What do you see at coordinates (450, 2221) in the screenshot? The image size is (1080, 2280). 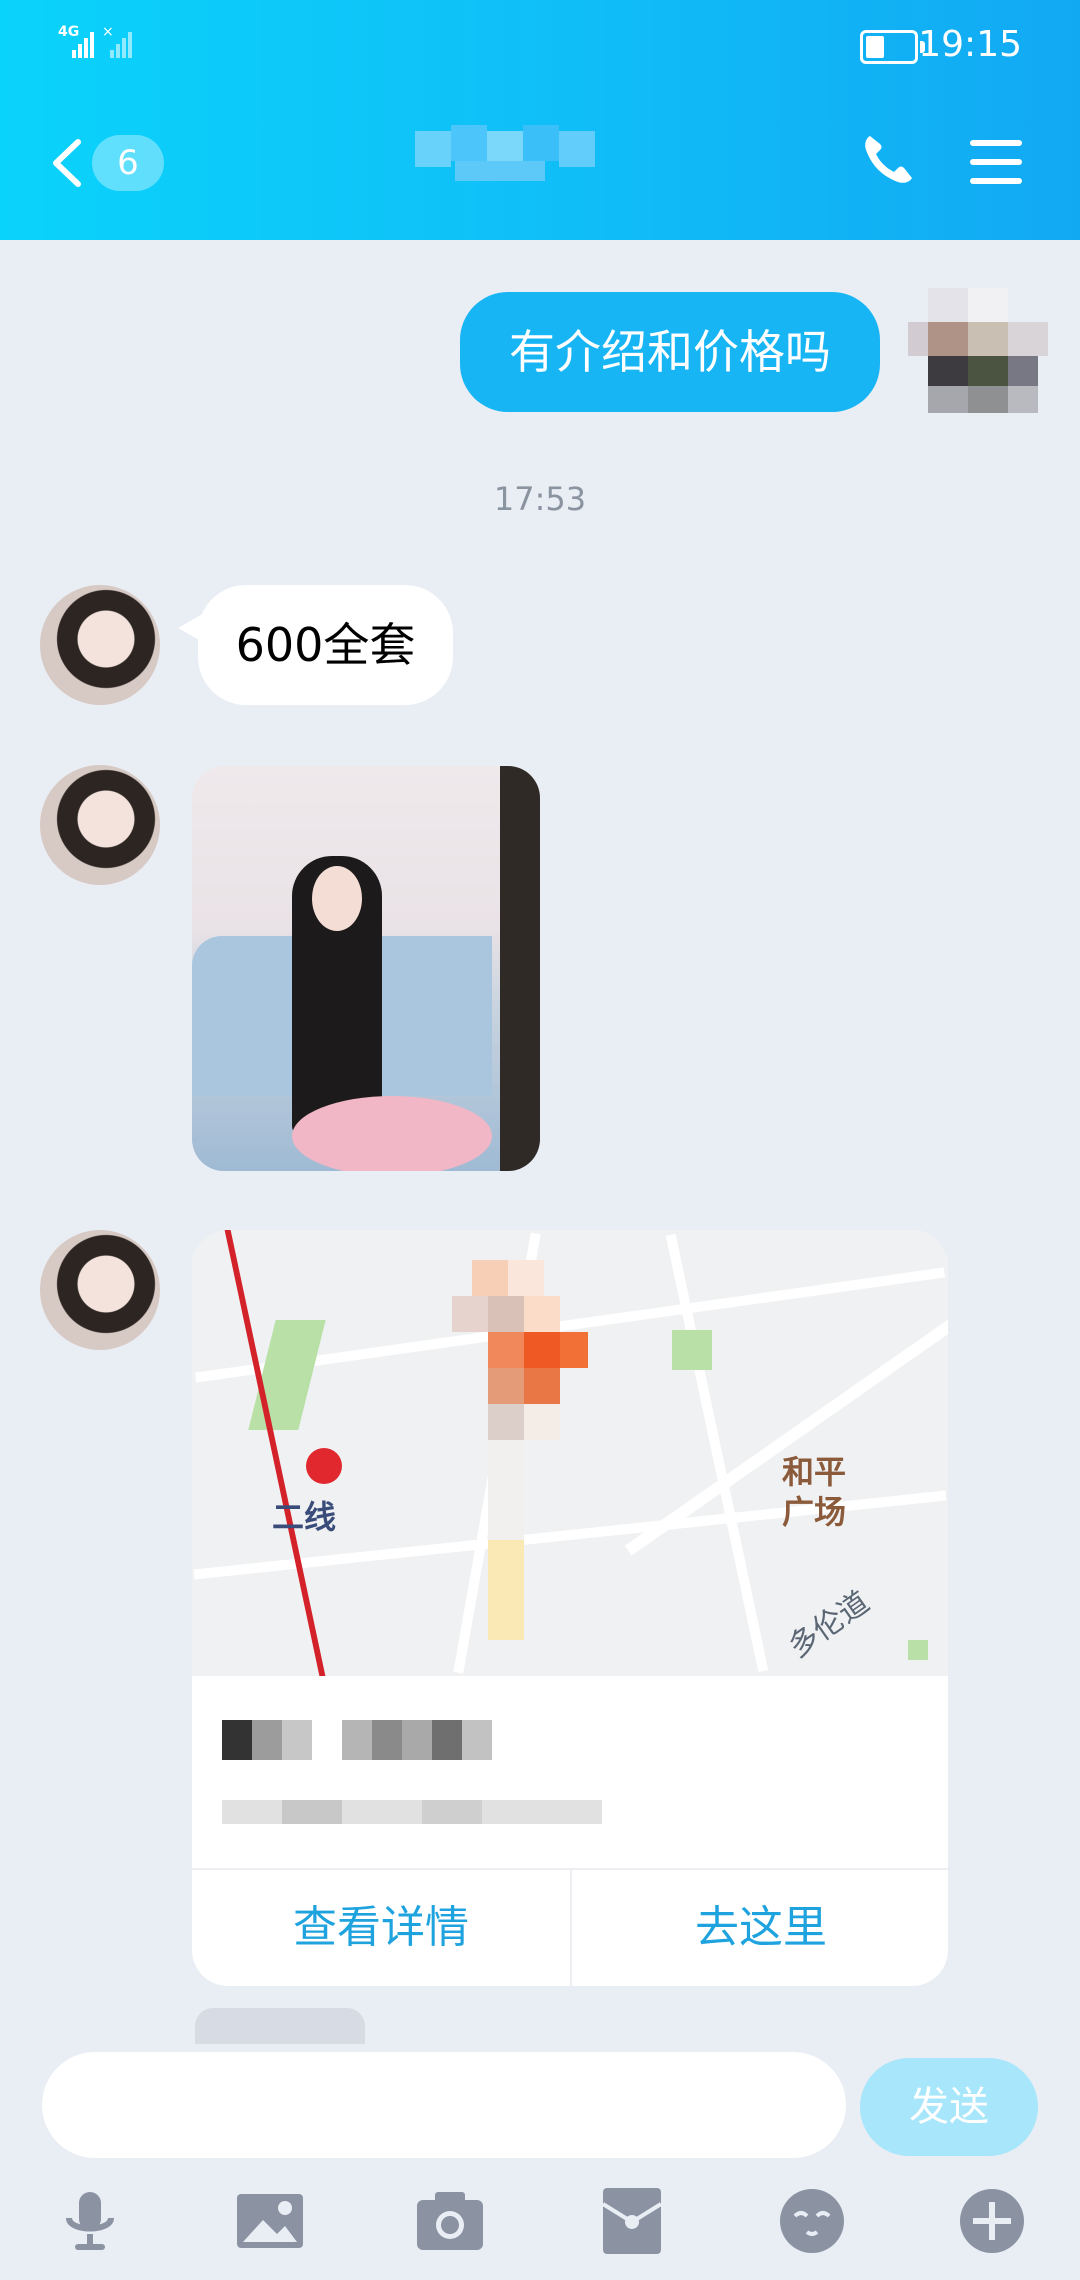 I see `camera-icon` at bounding box center [450, 2221].